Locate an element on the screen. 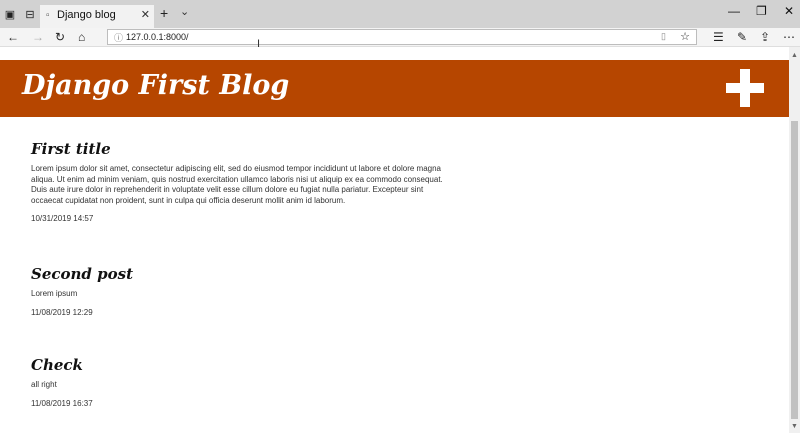 This screenshot has width=800, height=433. post-date: 11/08/2019 16:37 is located at coordinates (62, 403).